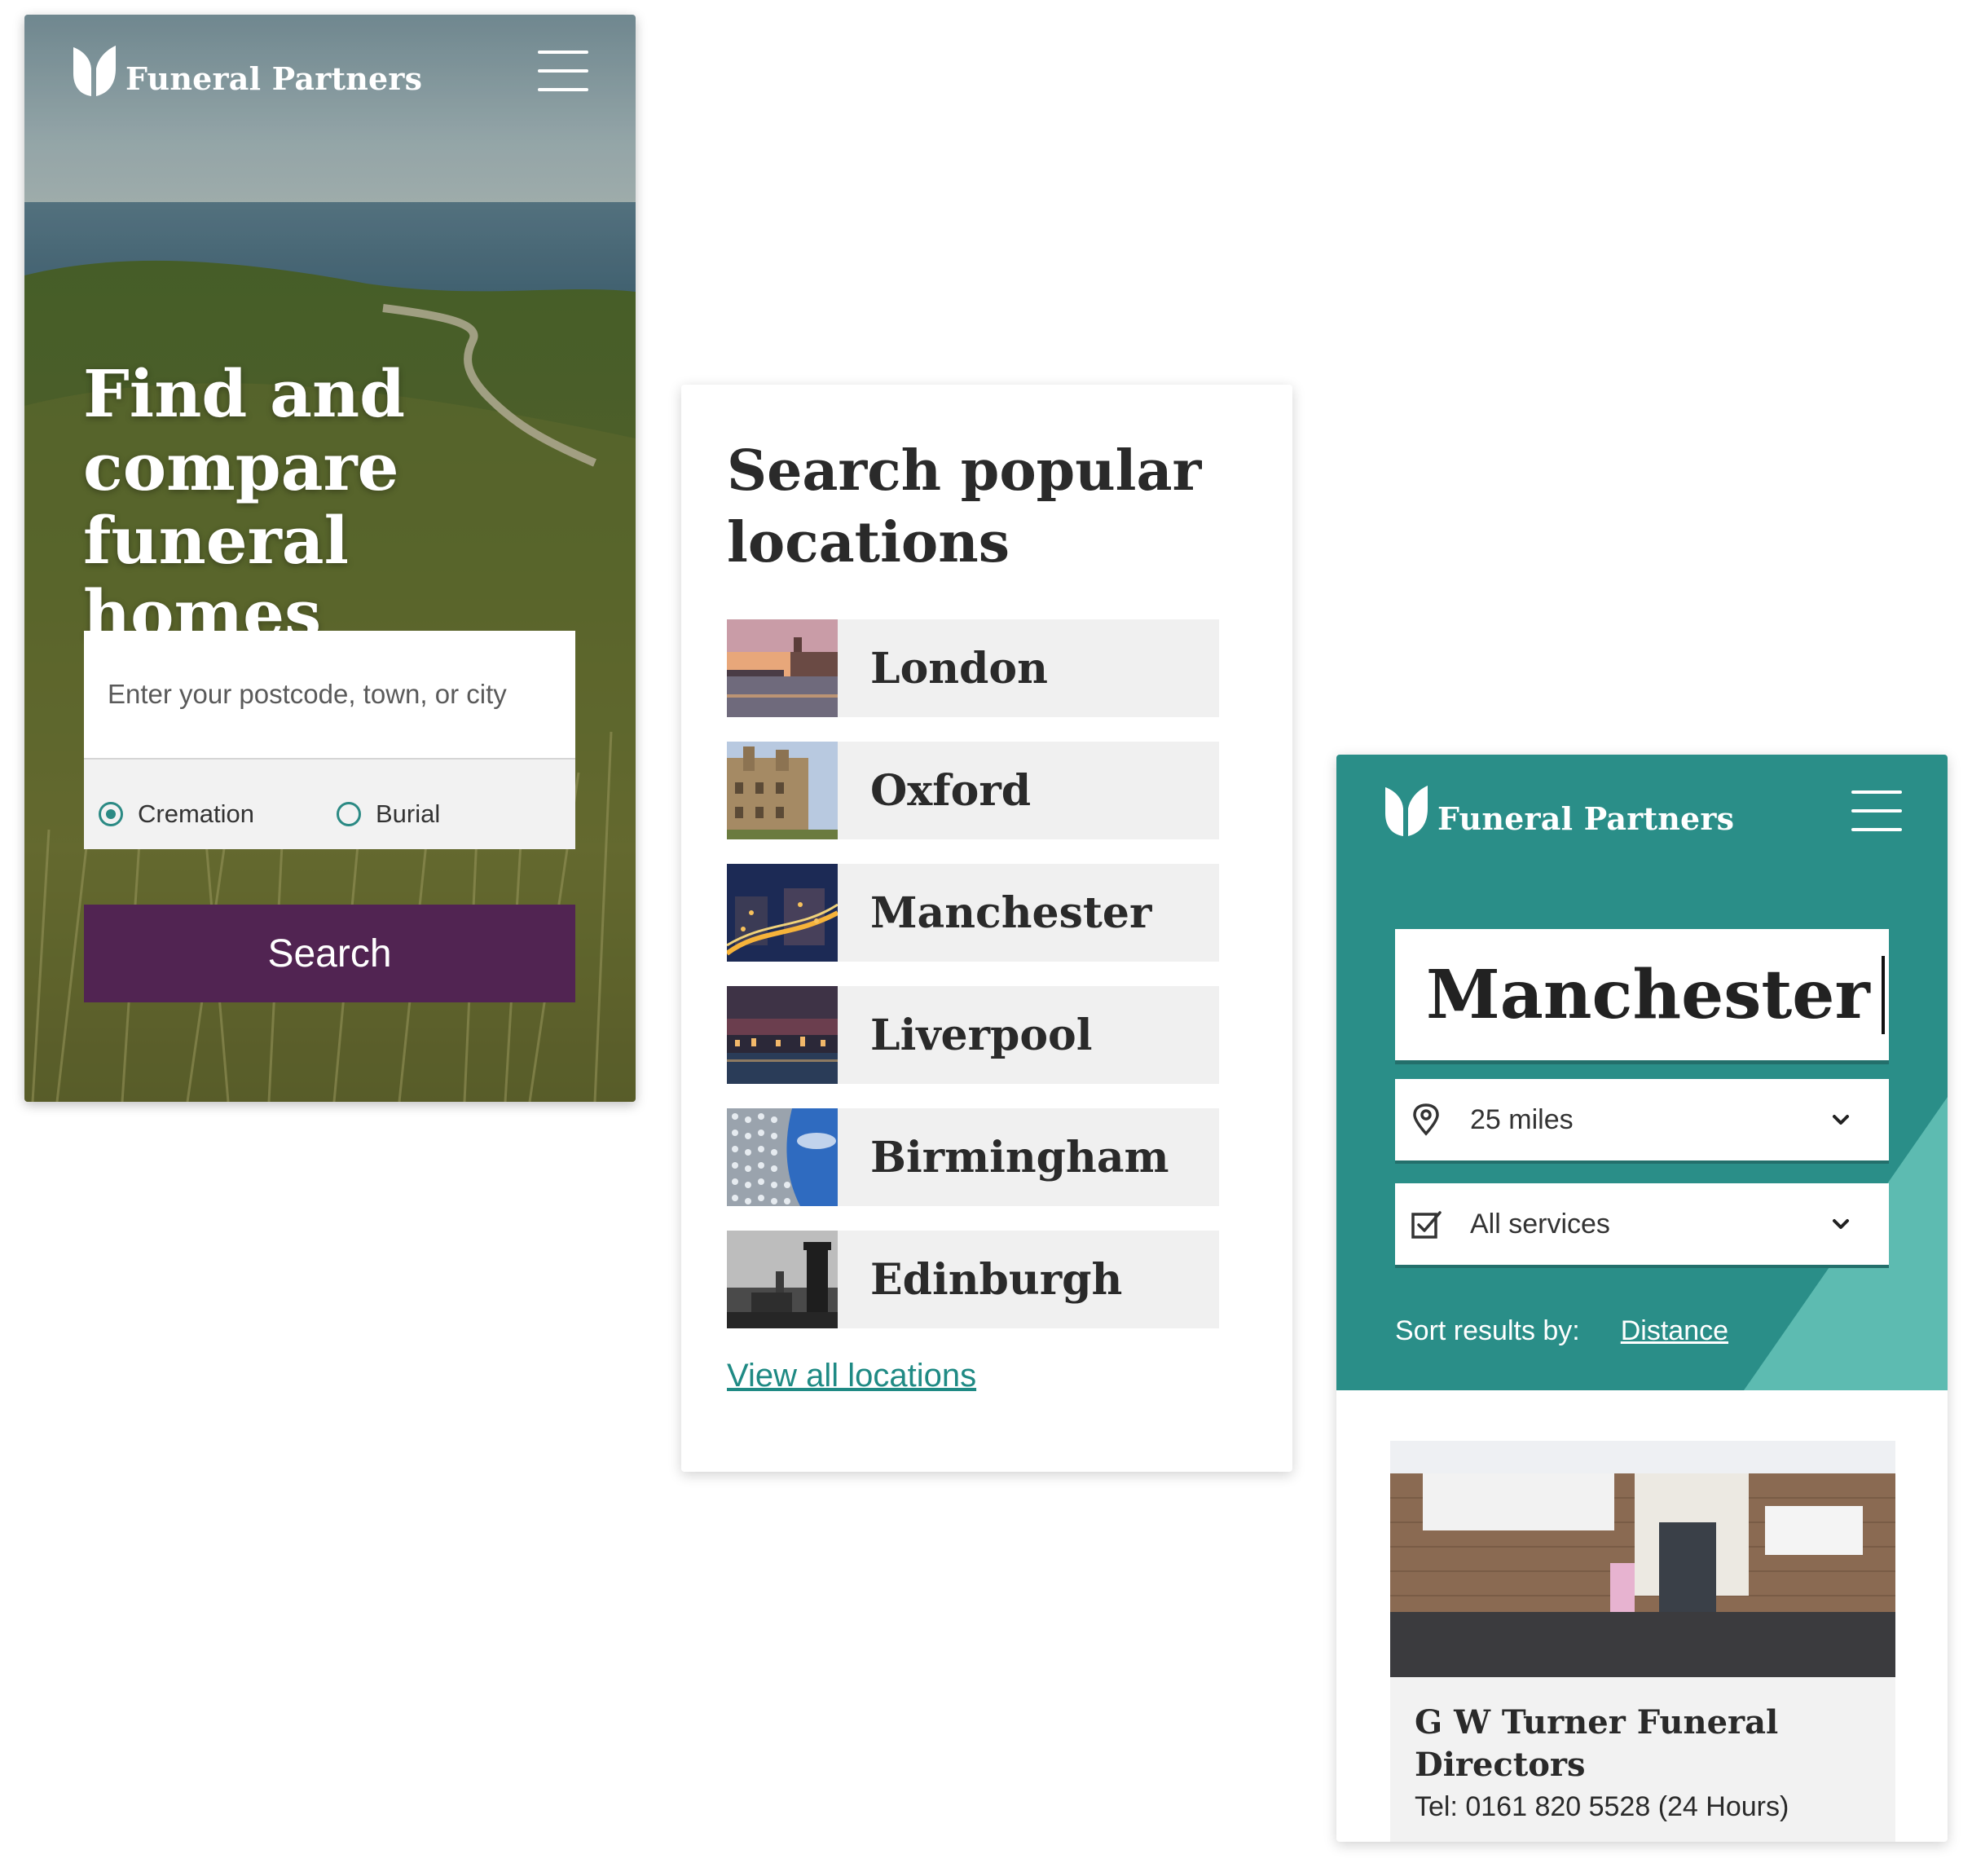 Image resolution: width=1972 pixels, height=1876 pixels. What do you see at coordinates (409, 813) in the screenshot?
I see `radio-label: Burial` at bounding box center [409, 813].